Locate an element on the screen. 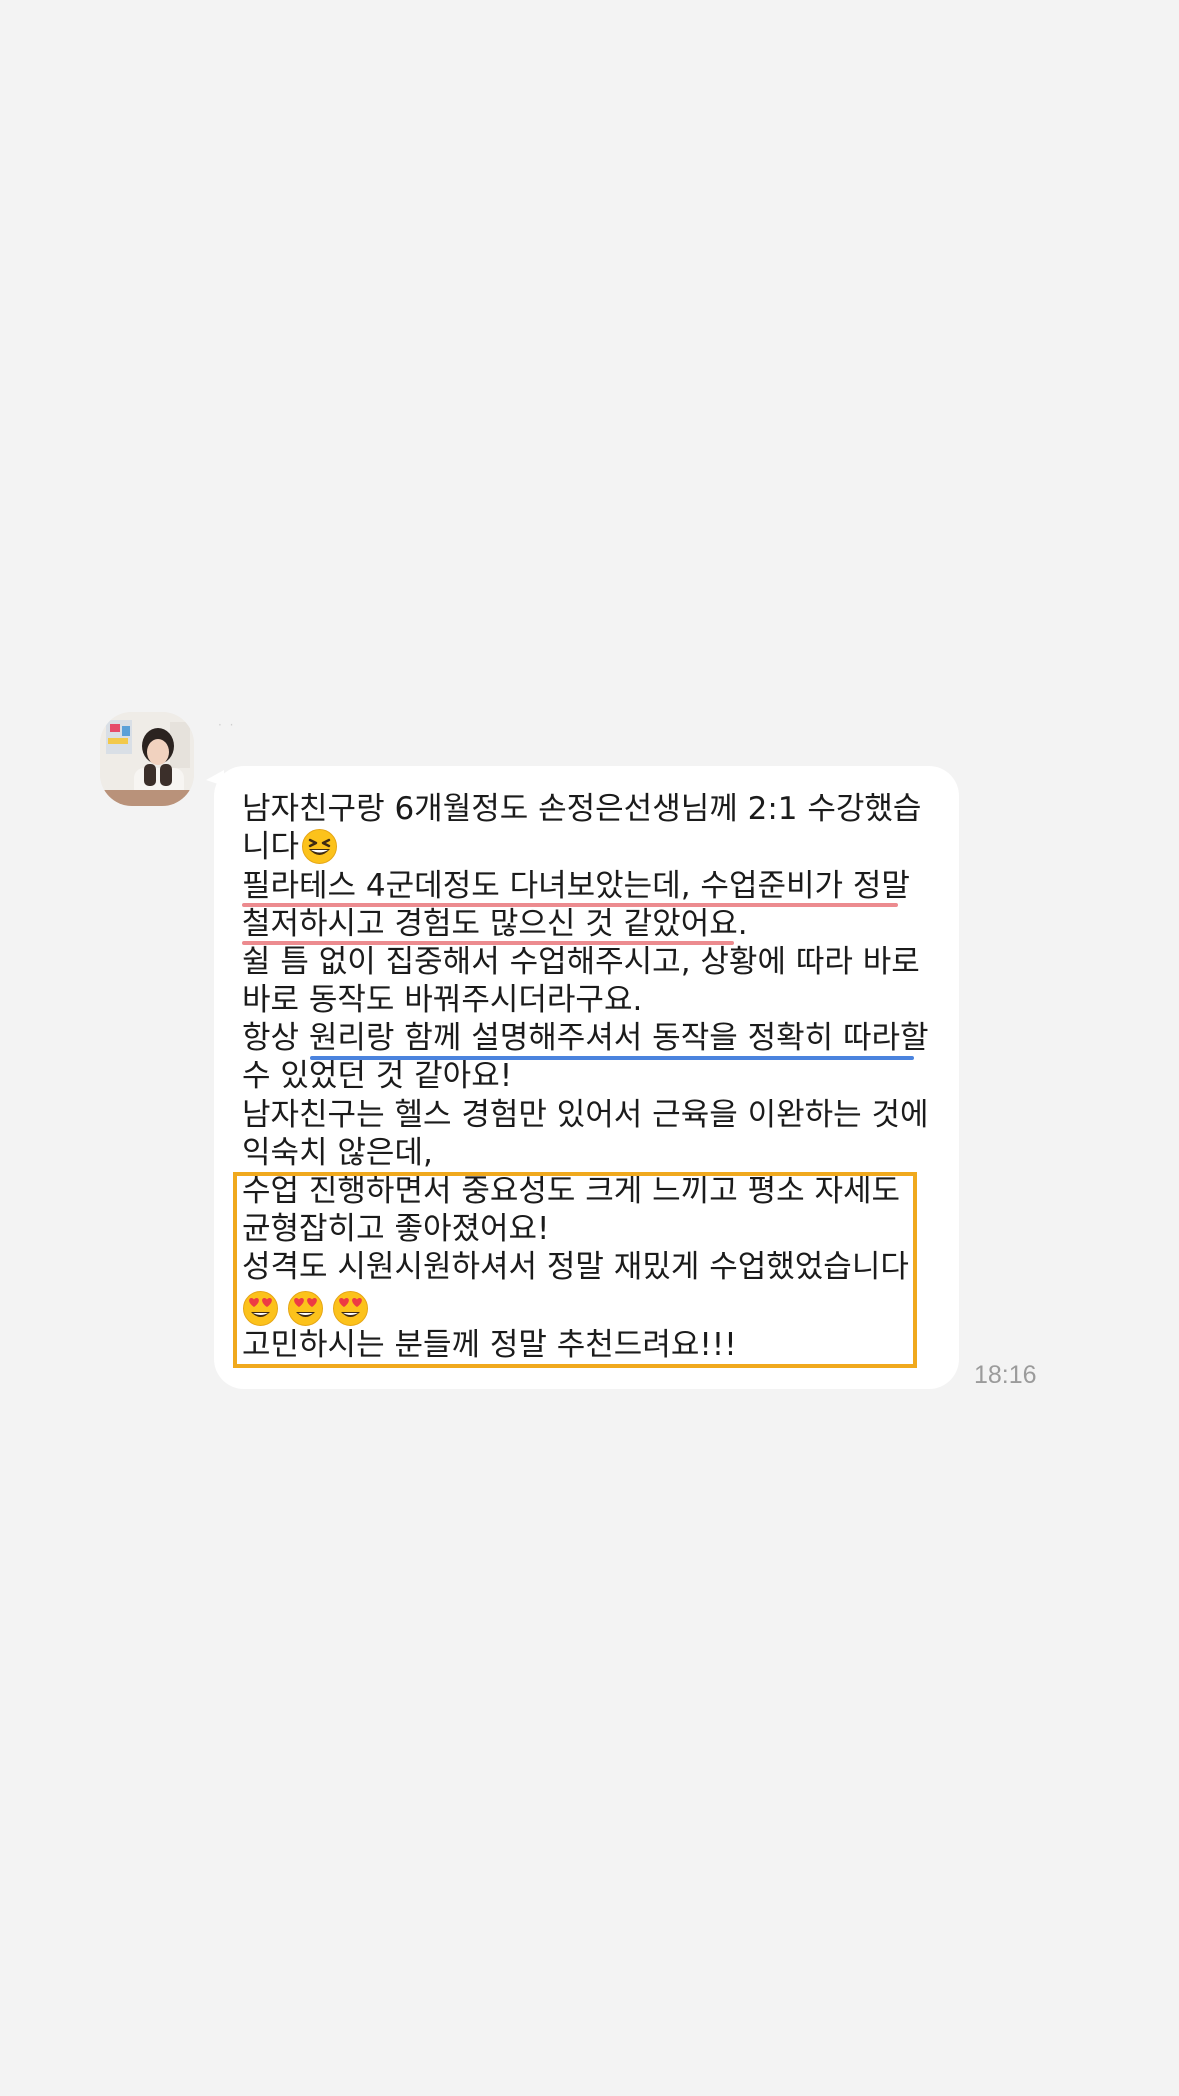 This screenshot has height=2096, width=1179. sender-avatar is located at coordinates (147, 759).